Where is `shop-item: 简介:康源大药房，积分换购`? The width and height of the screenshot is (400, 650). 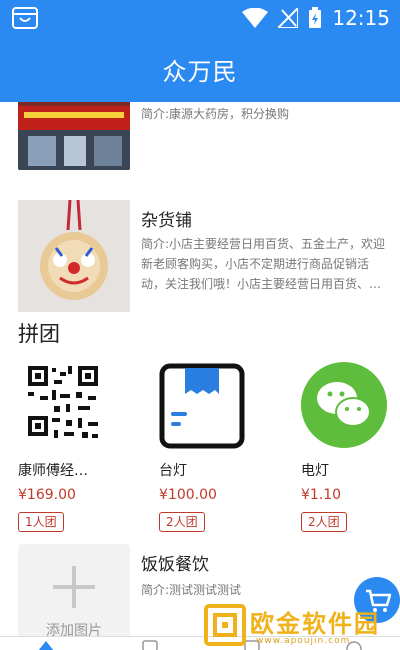 shop-item: 简介:康源大药房，积分换购 is located at coordinates (203, 136).